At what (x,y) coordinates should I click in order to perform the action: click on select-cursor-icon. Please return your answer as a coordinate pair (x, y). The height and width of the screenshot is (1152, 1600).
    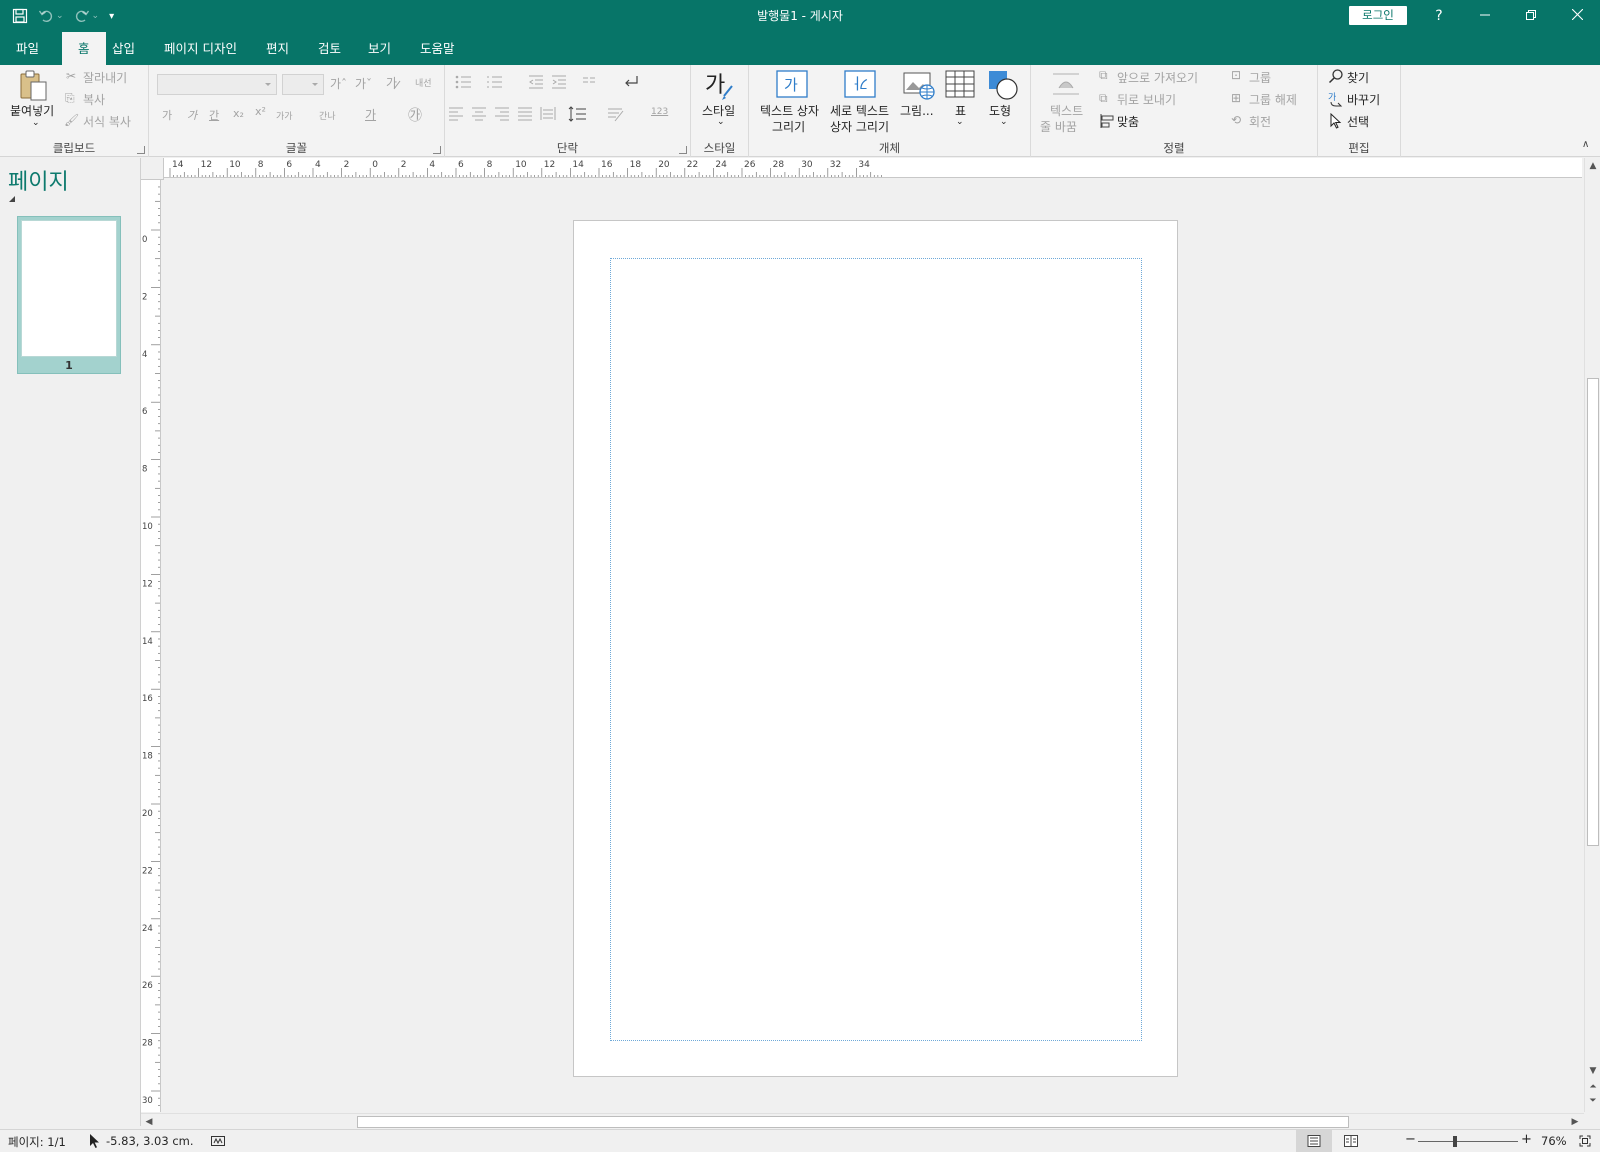
    Looking at the image, I should click on (1336, 122).